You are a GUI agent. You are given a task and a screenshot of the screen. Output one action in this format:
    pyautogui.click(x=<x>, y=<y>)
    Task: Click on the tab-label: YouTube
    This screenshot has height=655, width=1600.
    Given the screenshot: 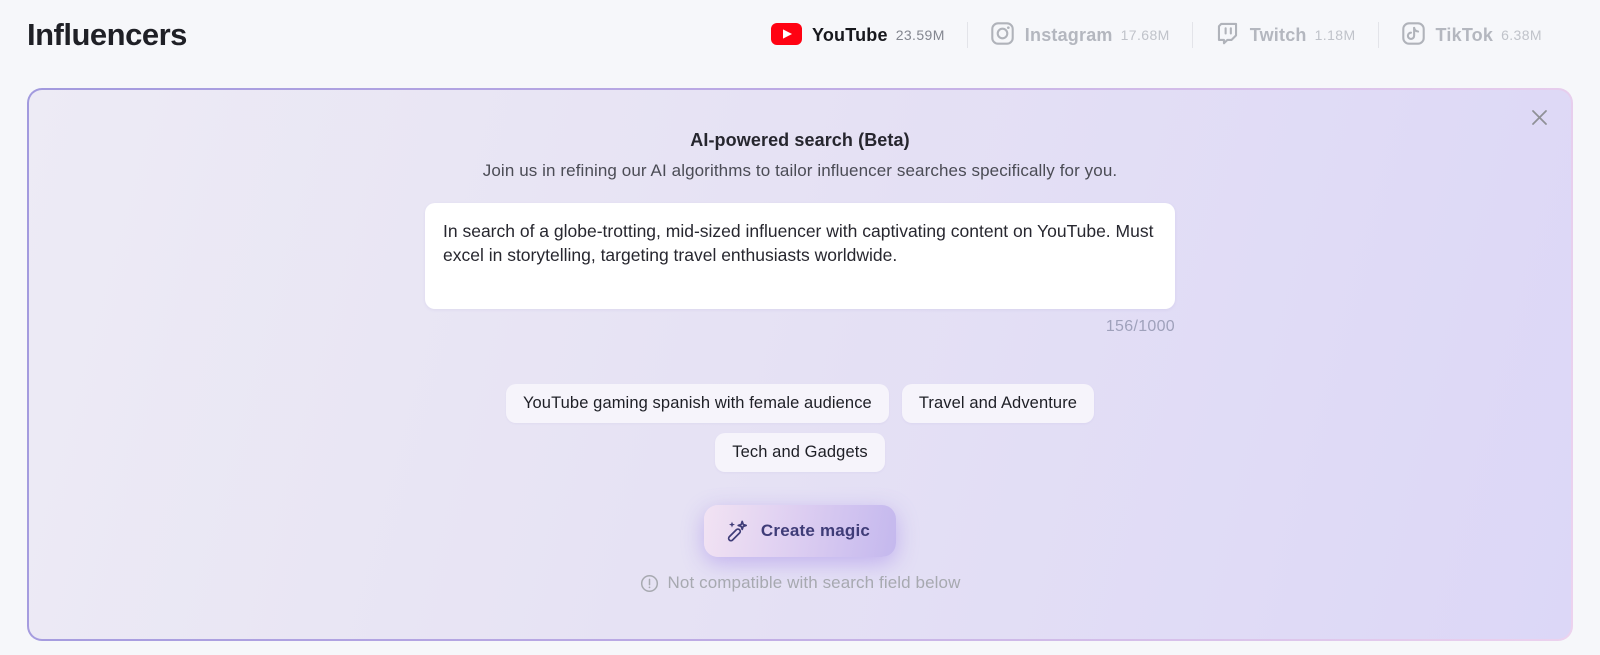 What is the action you would take?
    pyautogui.click(x=849, y=34)
    